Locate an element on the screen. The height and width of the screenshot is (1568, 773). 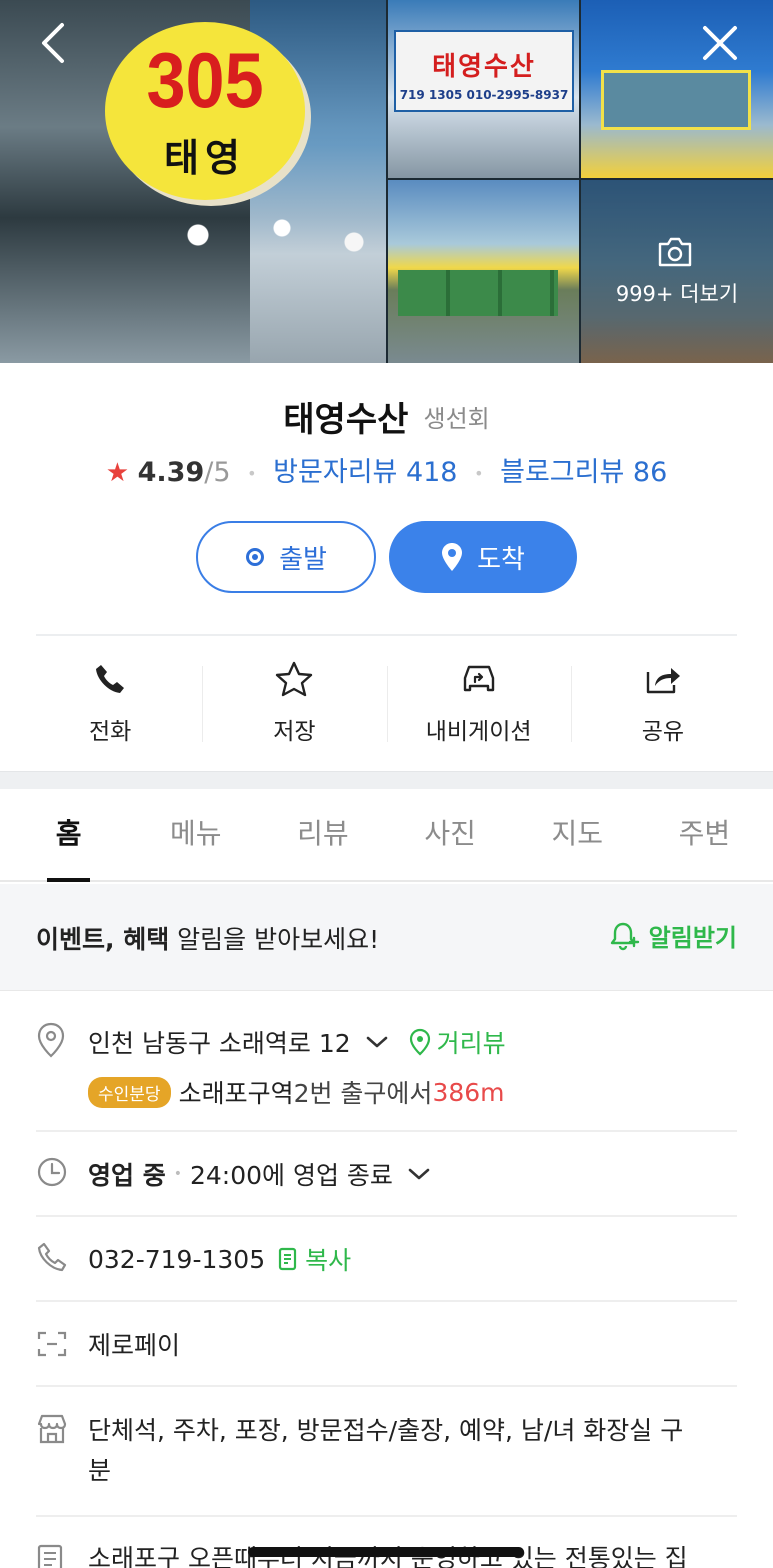
section-gap is located at coordinates (386, 780).